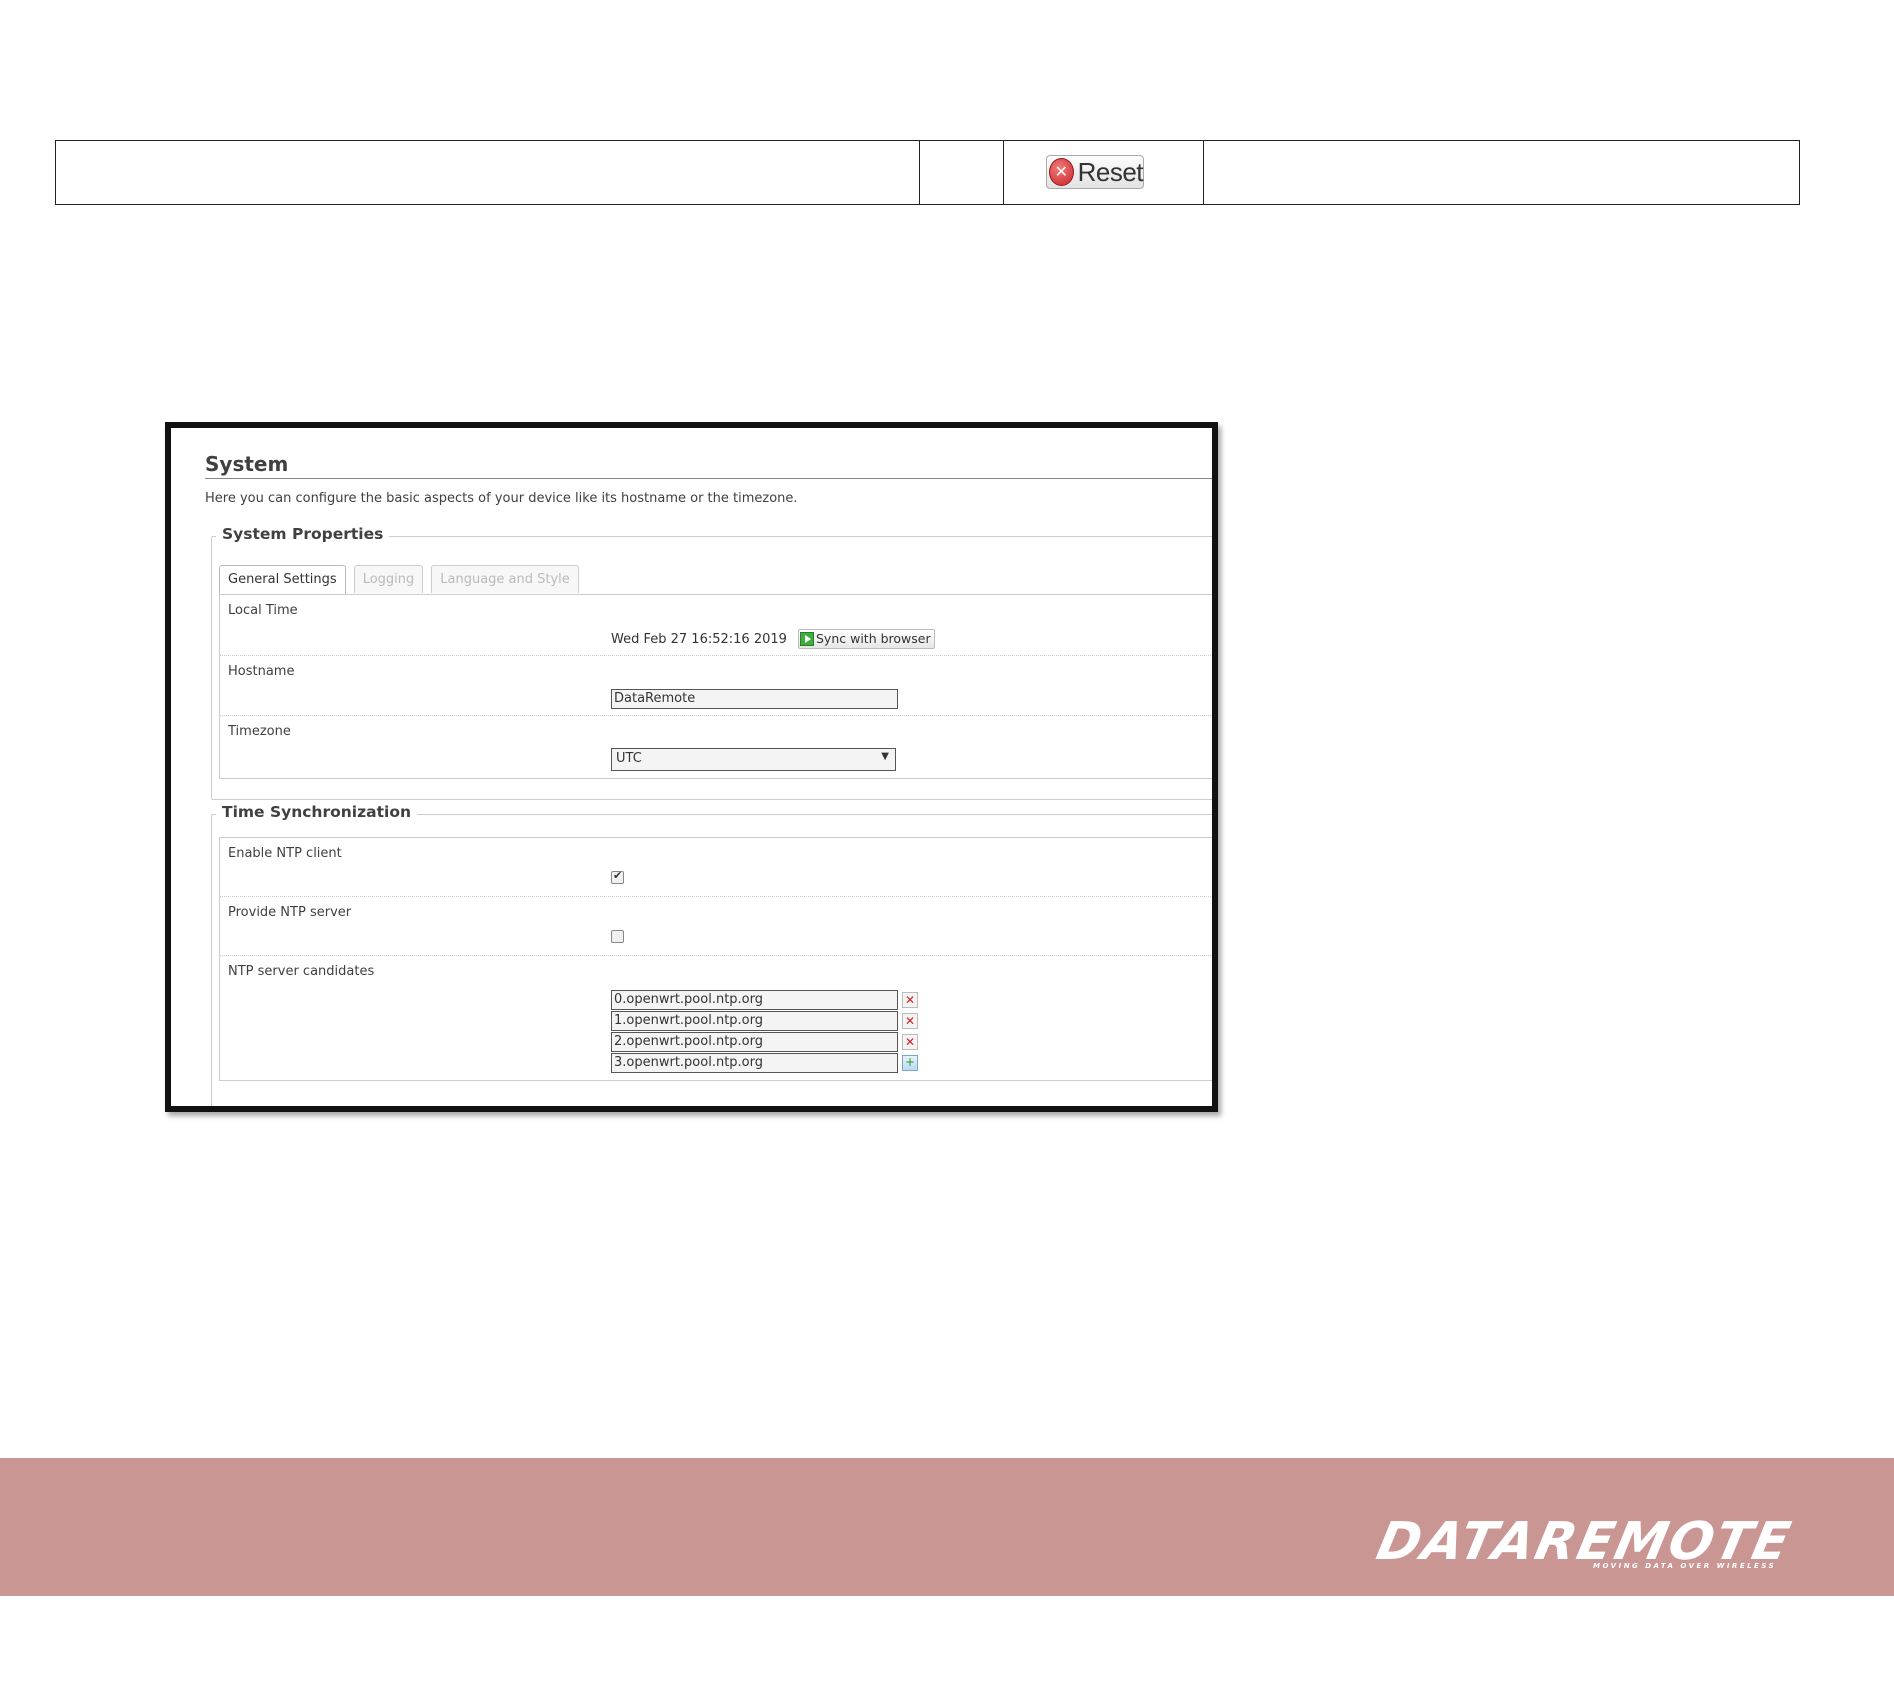 The image size is (1894, 1684). Describe the element at coordinates (716, 867) in the screenshot. I see `enable-ntp-row: Enable NTP client` at that location.